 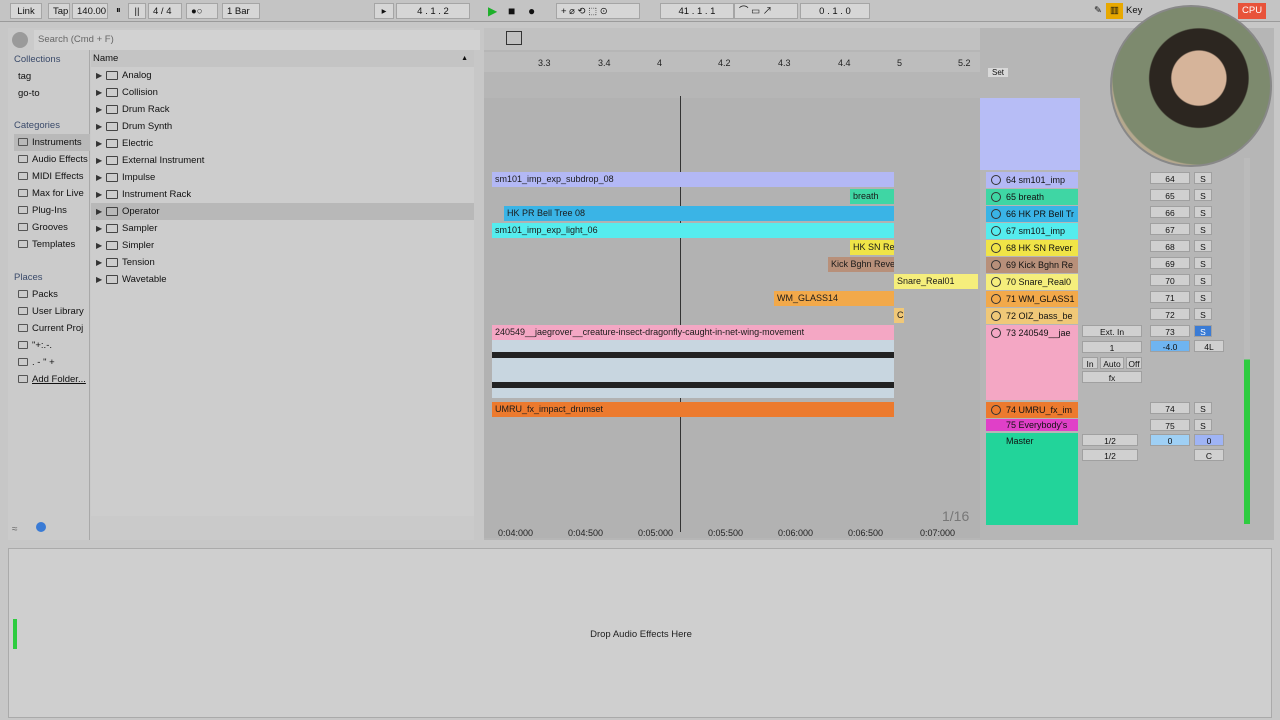 What do you see at coordinates (202, 11) in the screenshot?
I see `metronome-button: ●○` at bounding box center [202, 11].